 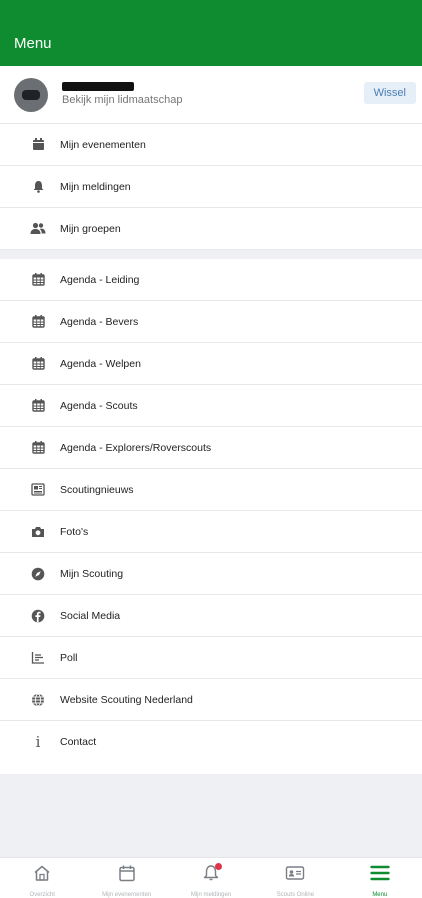 What do you see at coordinates (98, 86) in the screenshot?
I see `member-name-redacted` at bounding box center [98, 86].